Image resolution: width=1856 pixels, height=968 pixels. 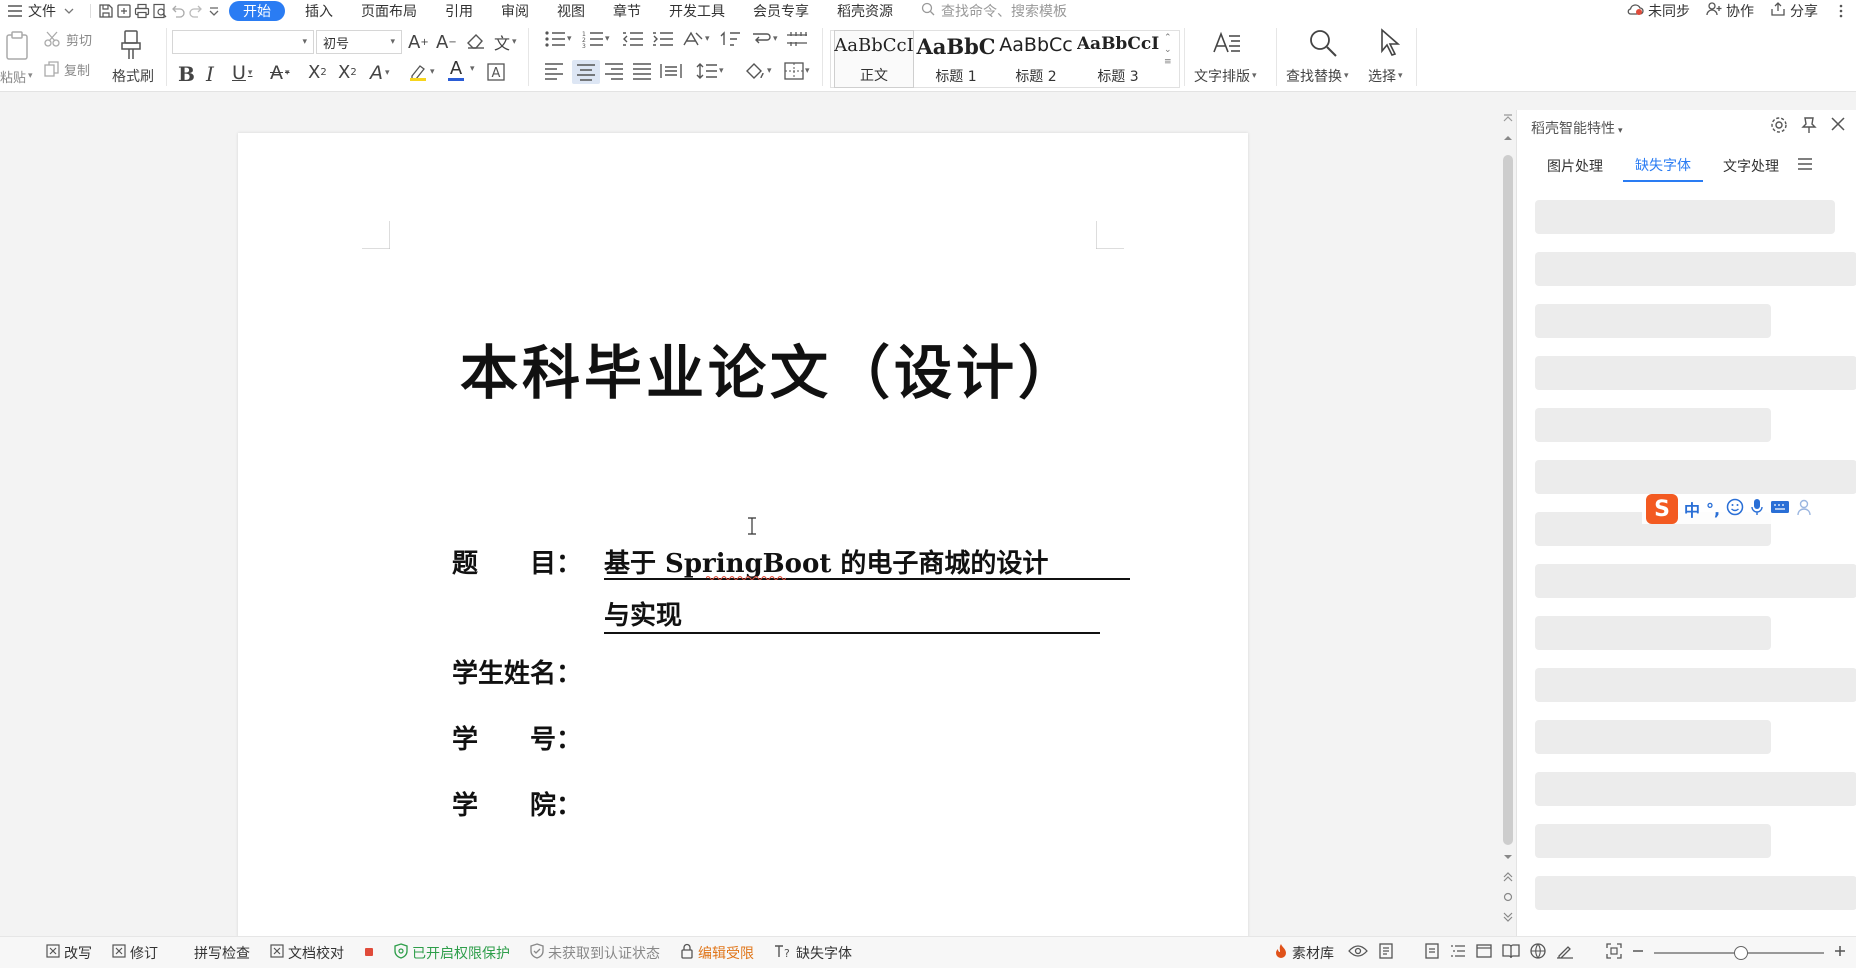 I want to click on clear-format-icon, so click(x=476, y=41).